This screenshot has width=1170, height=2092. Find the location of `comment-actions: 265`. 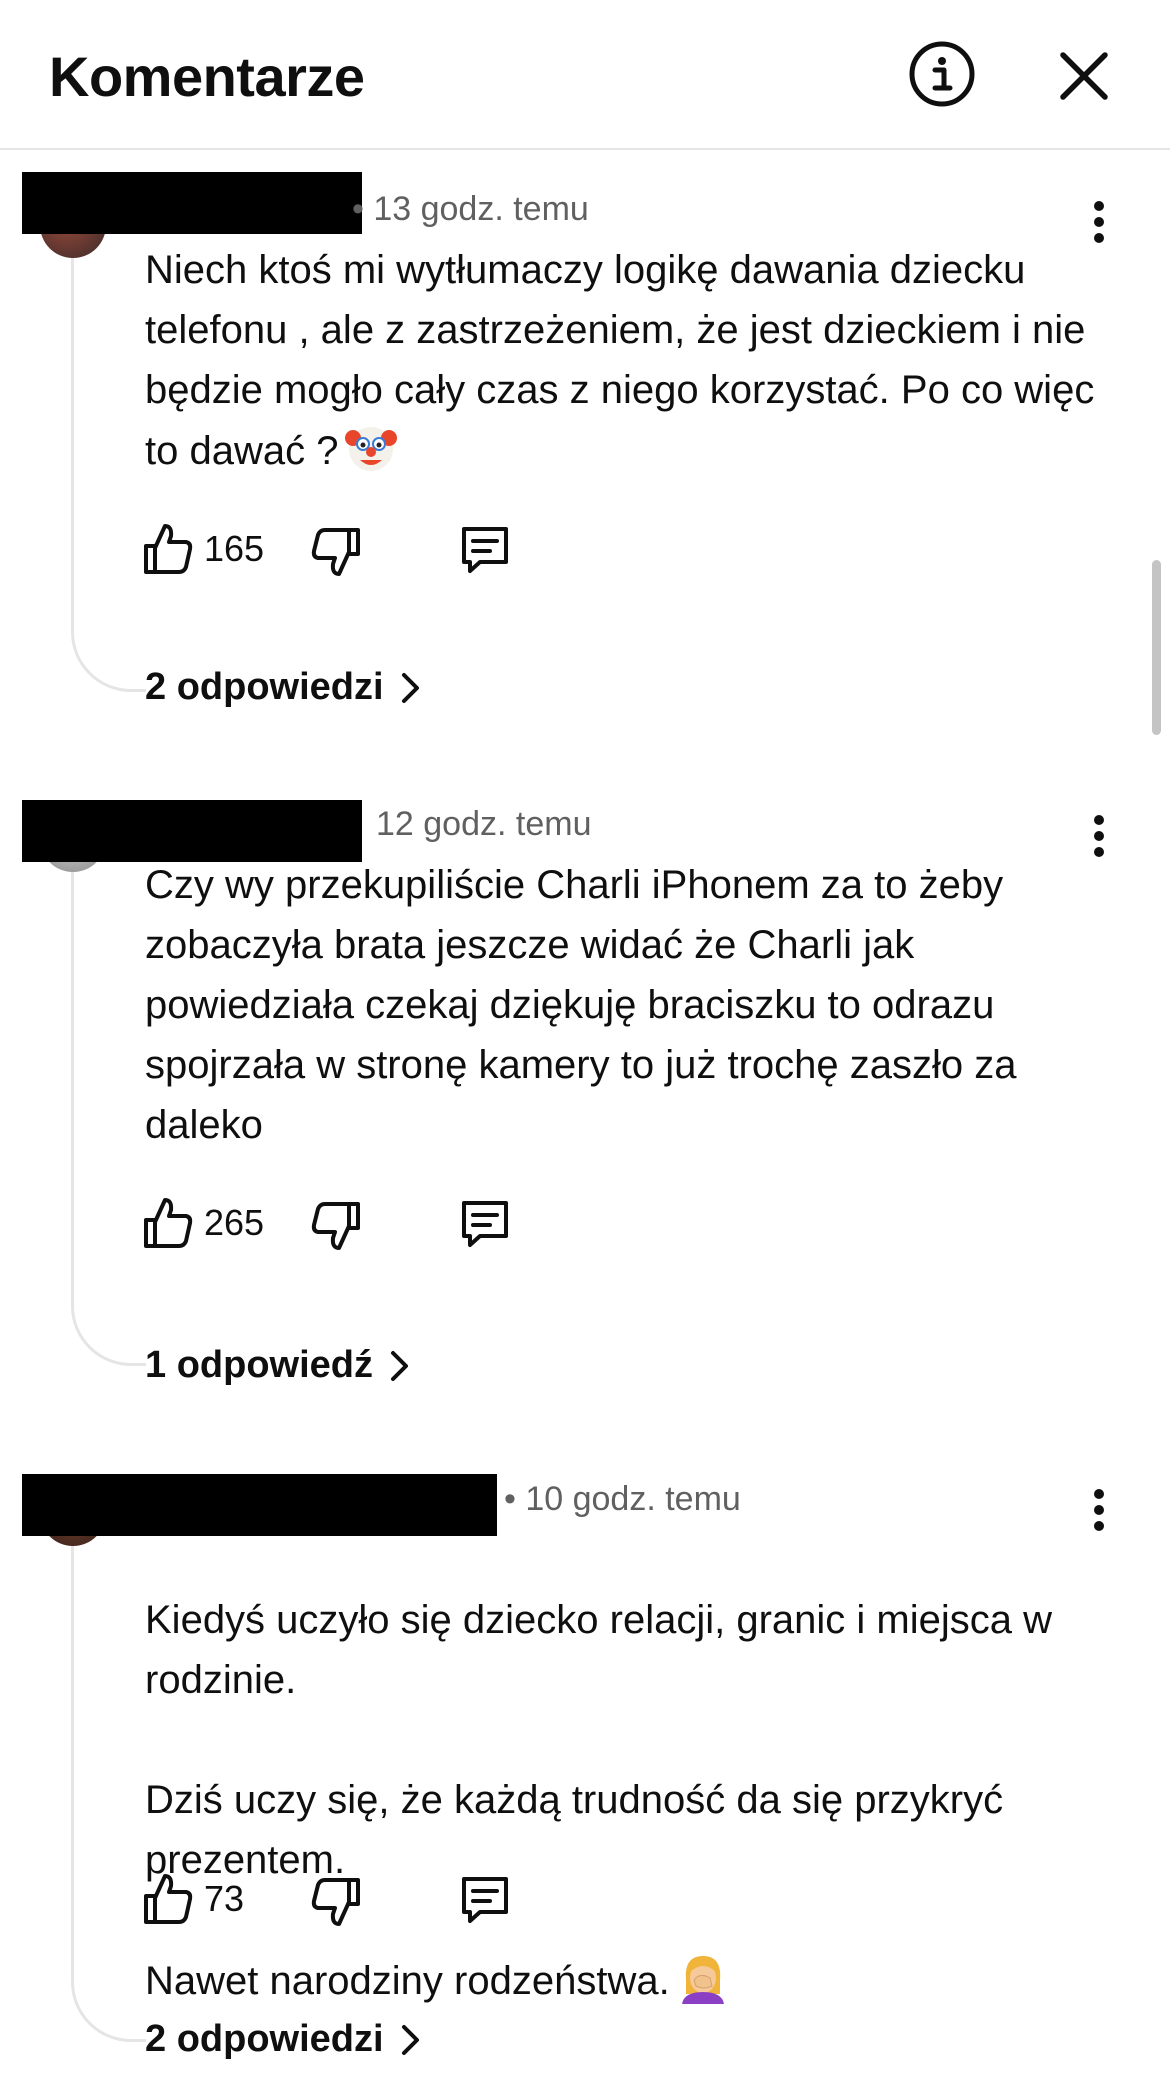

comment-actions: 265 is located at coordinates (342, 1224).